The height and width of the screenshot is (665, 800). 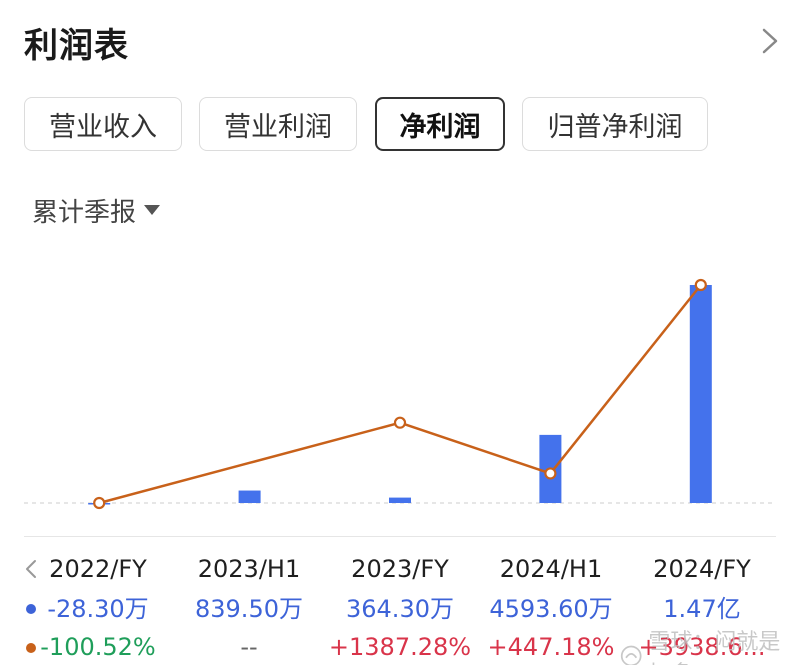 I want to click on period-cell: 2024/H1, so click(x=551, y=569).